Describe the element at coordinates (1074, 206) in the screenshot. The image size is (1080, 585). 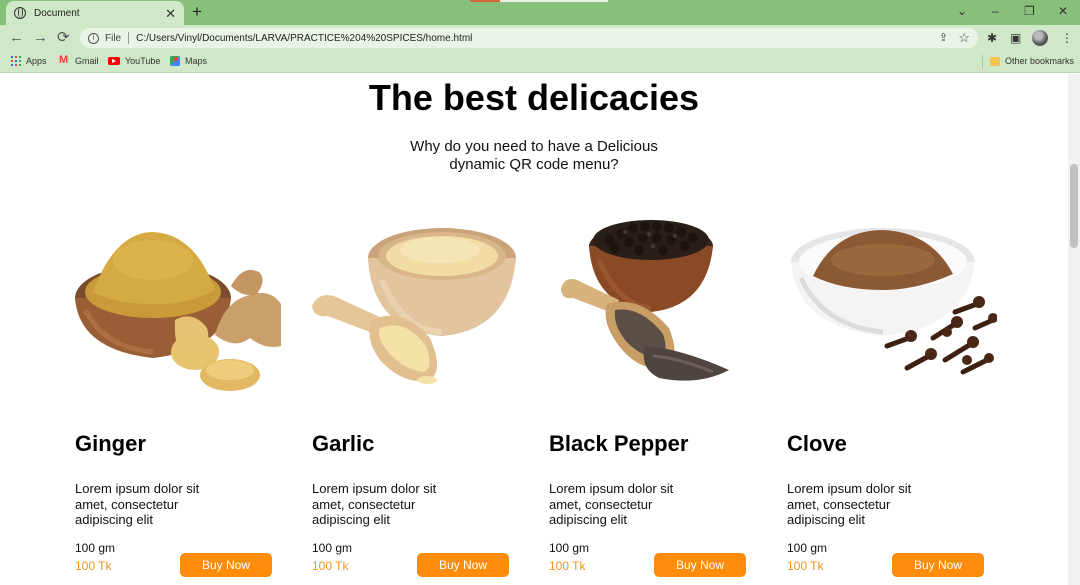
I see `scrollbar-thumb` at that location.